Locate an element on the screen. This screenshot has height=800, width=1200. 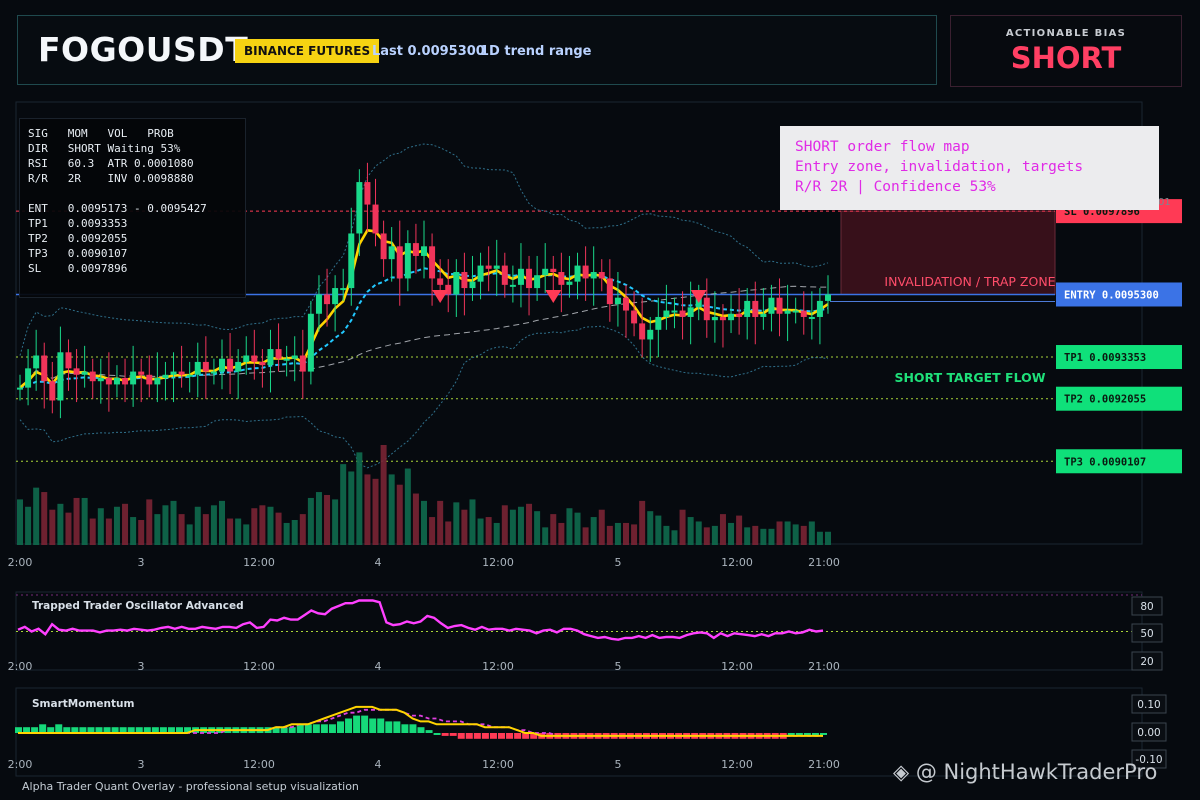
price-label-text: TP1 0.0093353 is located at coordinates (1105, 358).